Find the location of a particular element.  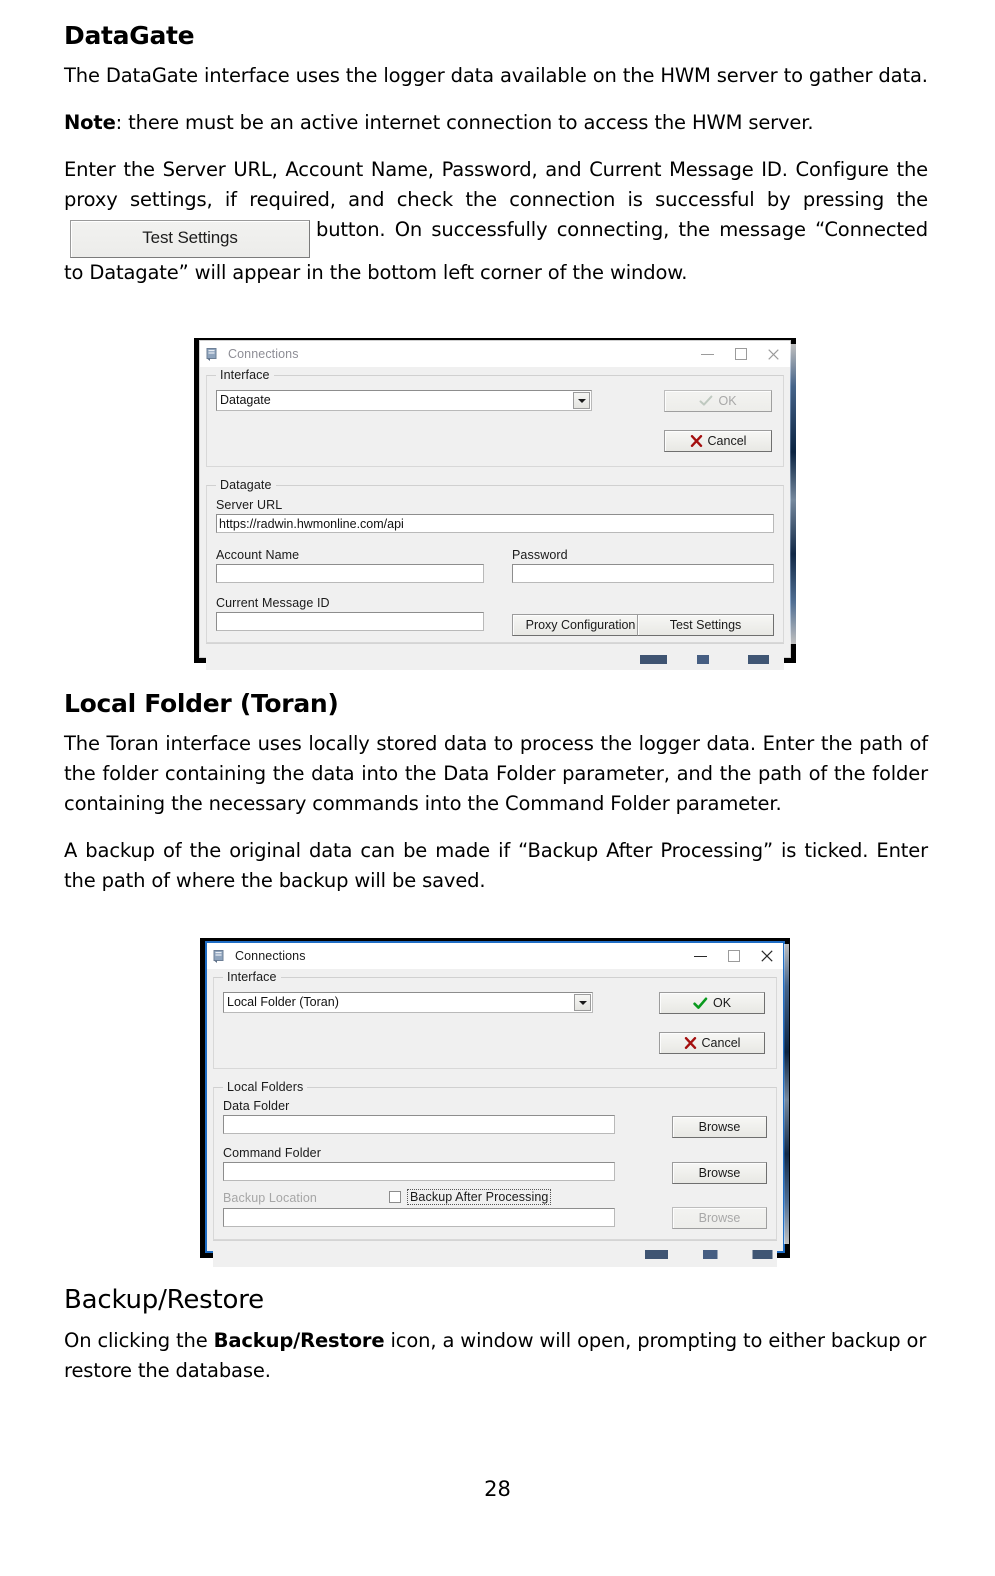

account-name-field-wrap: Account Name is located at coordinates (350, 565).